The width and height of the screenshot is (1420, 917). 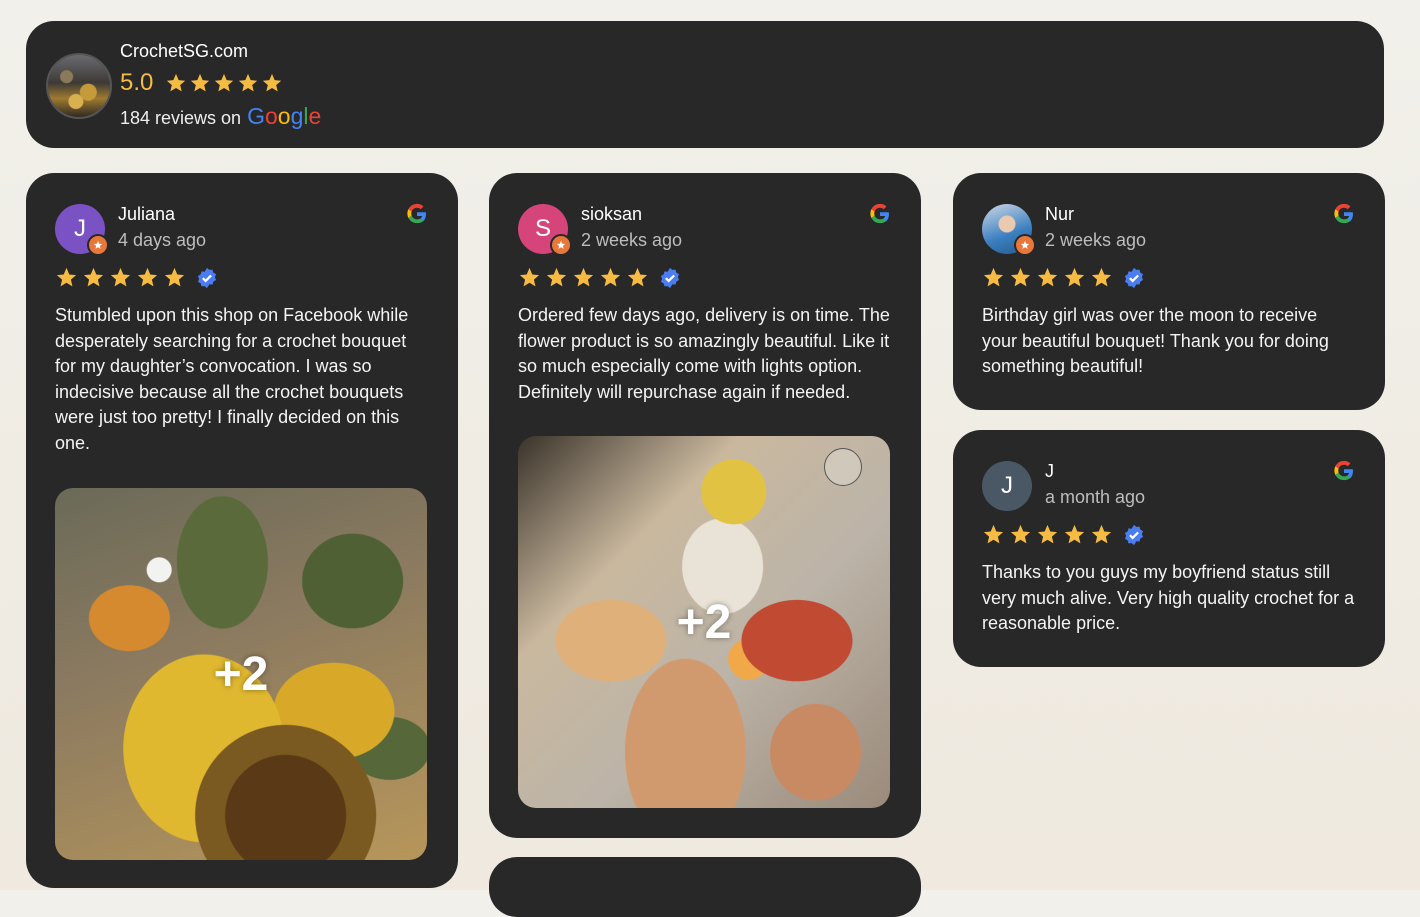 What do you see at coordinates (184, 51) in the screenshot?
I see `business-name: CrochetSG.com` at bounding box center [184, 51].